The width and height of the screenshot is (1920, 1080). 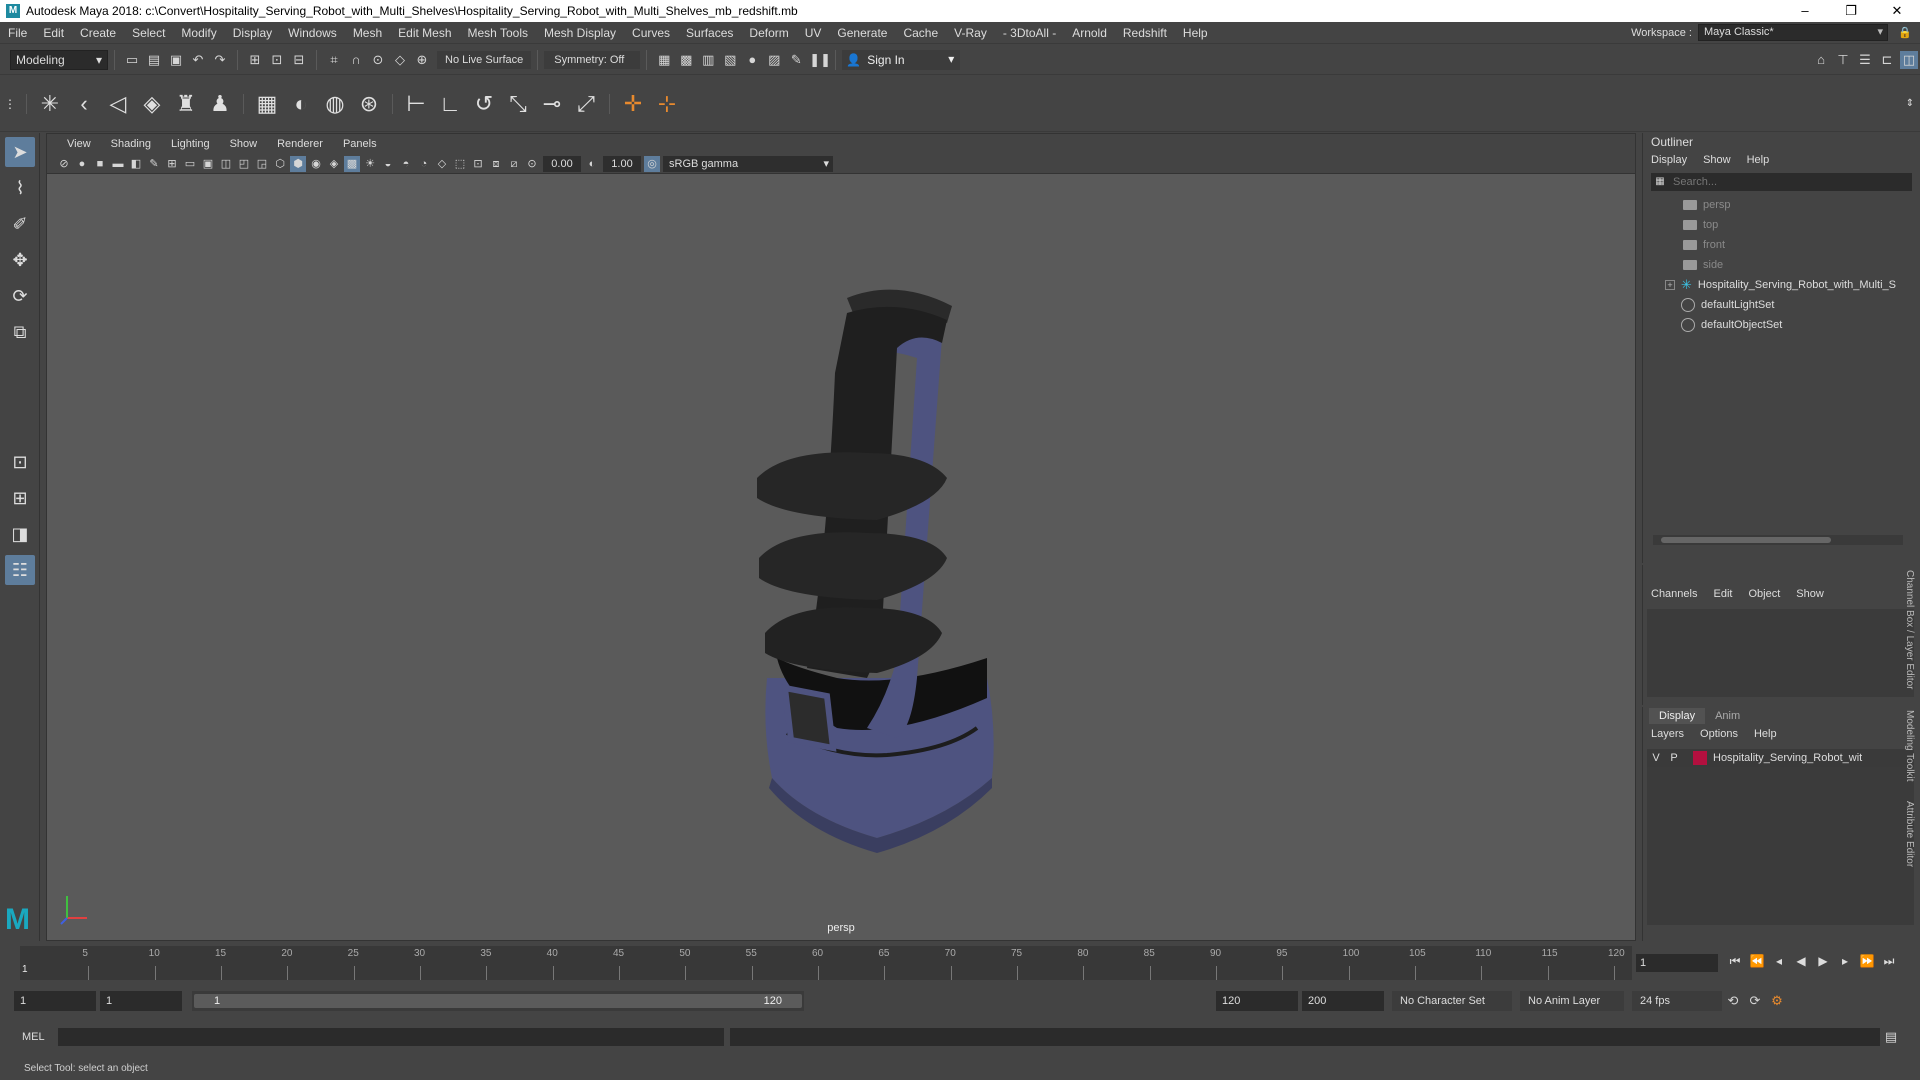 I want to click on menu-set-dropdown: Modeling, so click(x=59, y=59).